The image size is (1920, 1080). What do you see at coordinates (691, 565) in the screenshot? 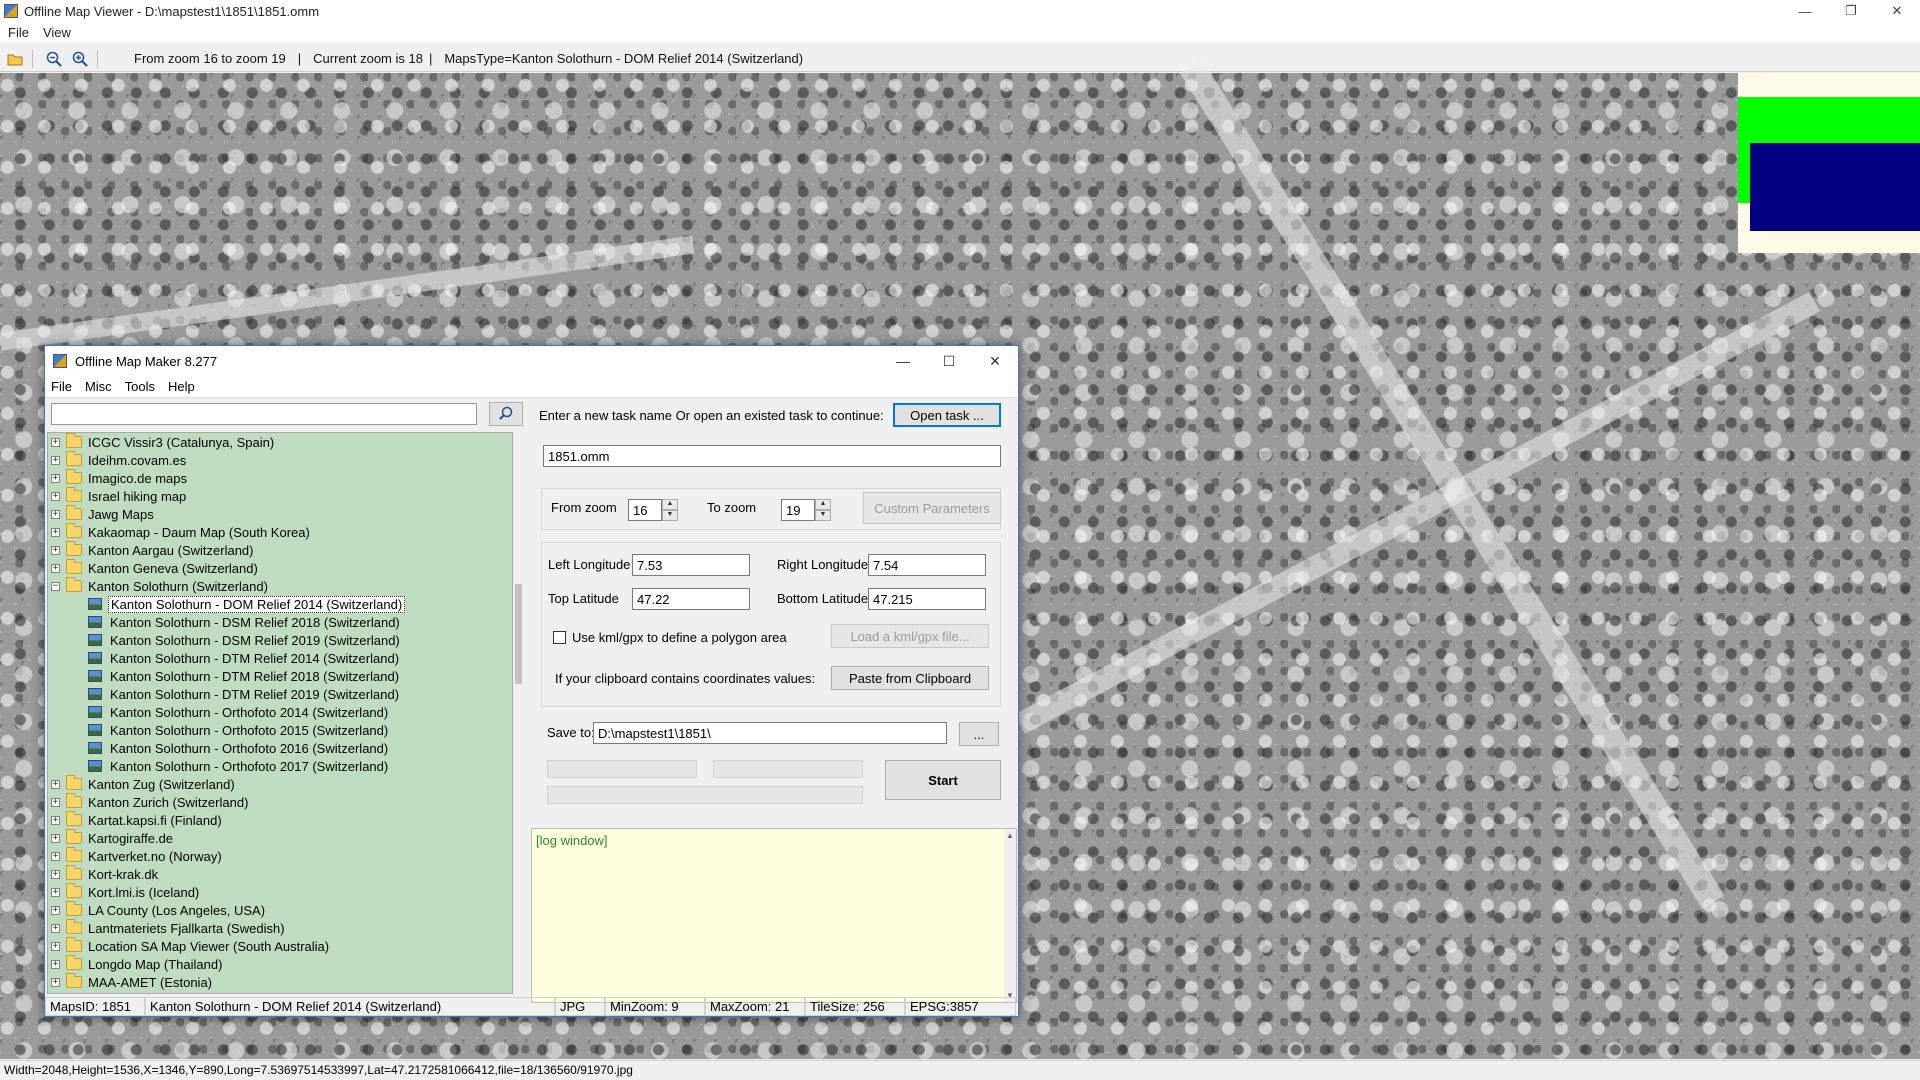
I see `left-longitude-input` at bounding box center [691, 565].